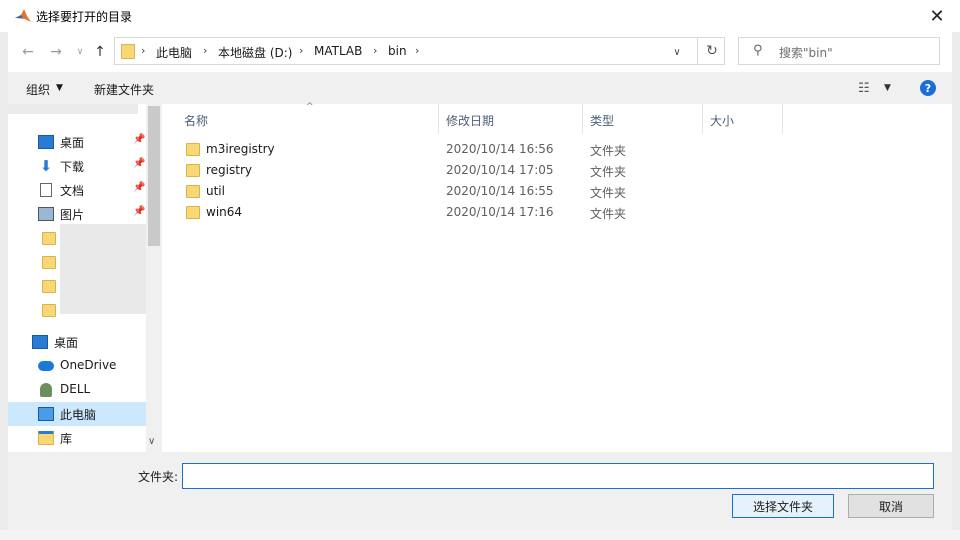 The height and width of the screenshot is (540, 960). What do you see at coordinates (956, 281) in the screenshot?
I see `window-frame-right` at bounding box center [956, 281].